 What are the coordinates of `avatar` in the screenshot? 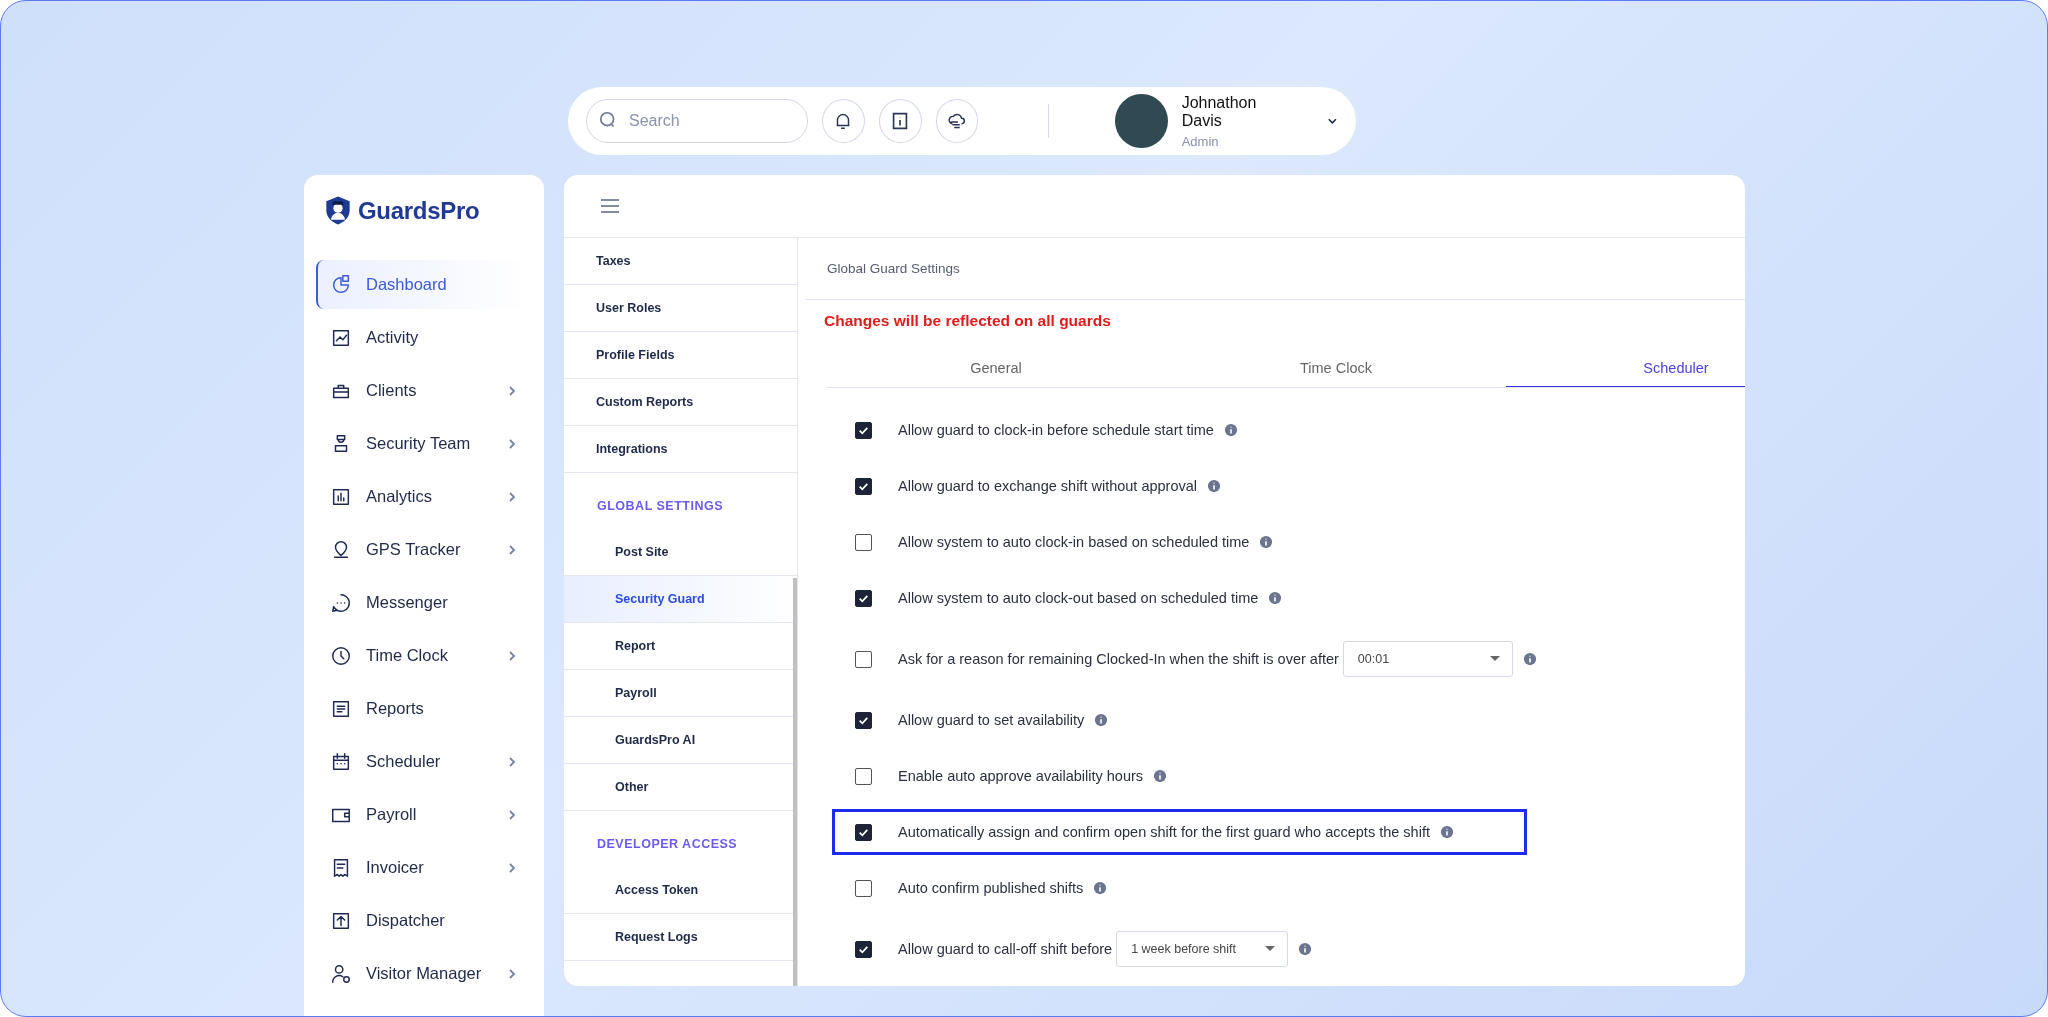 It's located at (1141, 121).